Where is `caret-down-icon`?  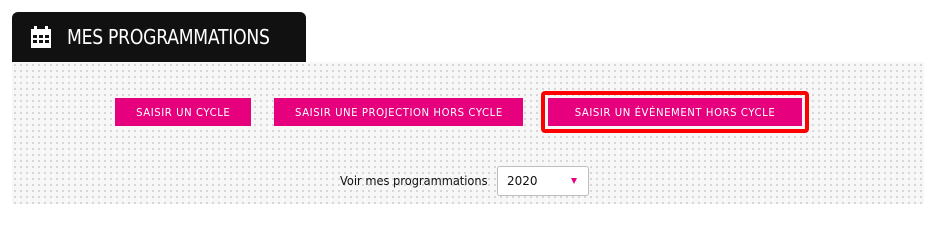 caret-down-icon is located at coordinates (574, 181).